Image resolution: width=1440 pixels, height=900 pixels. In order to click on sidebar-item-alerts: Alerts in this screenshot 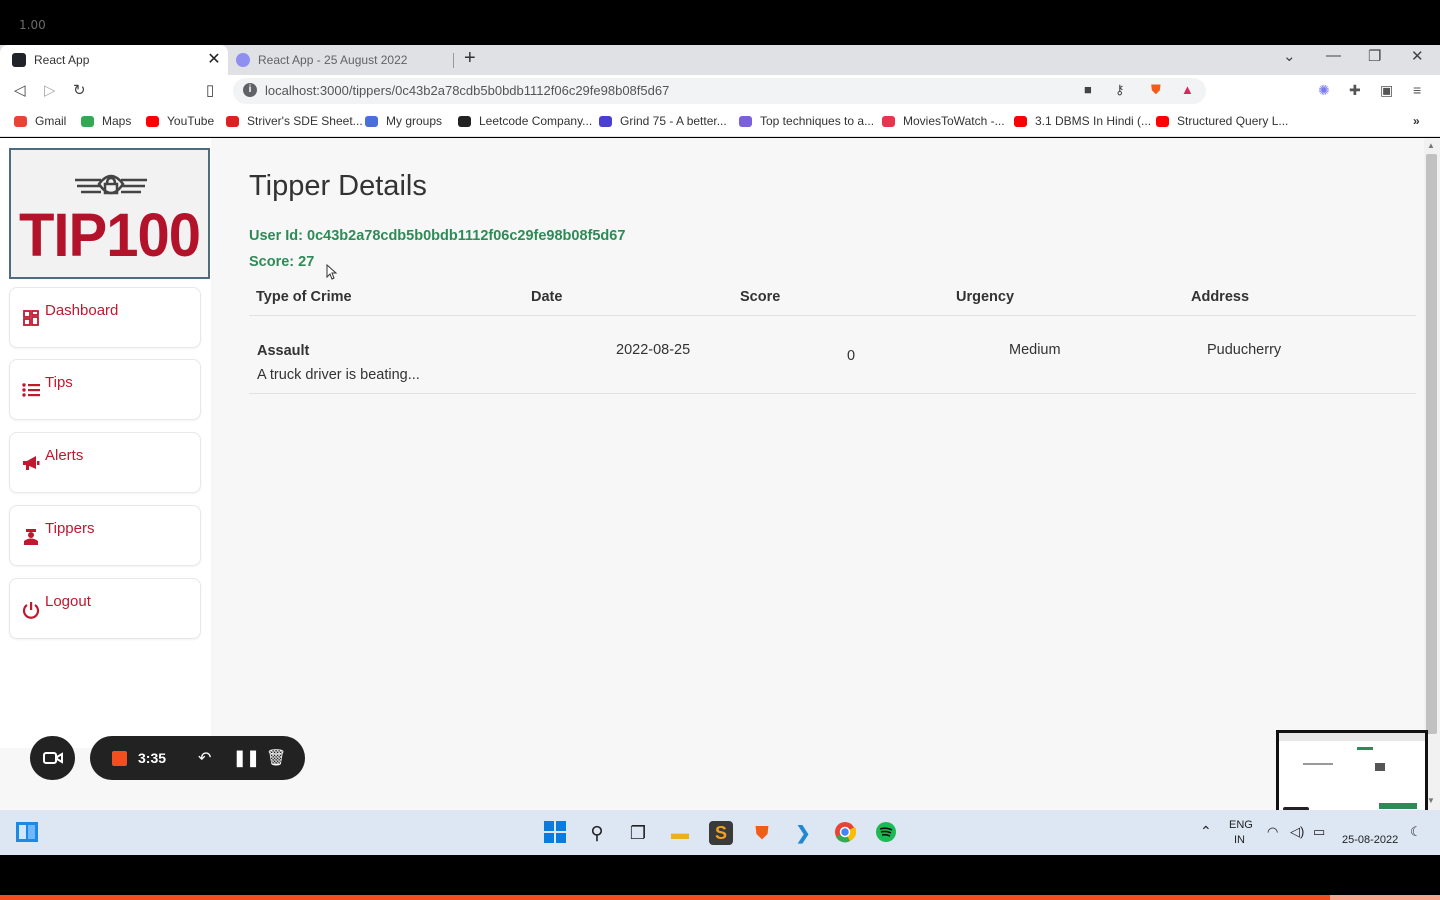, I will do `click(105, 462)`.